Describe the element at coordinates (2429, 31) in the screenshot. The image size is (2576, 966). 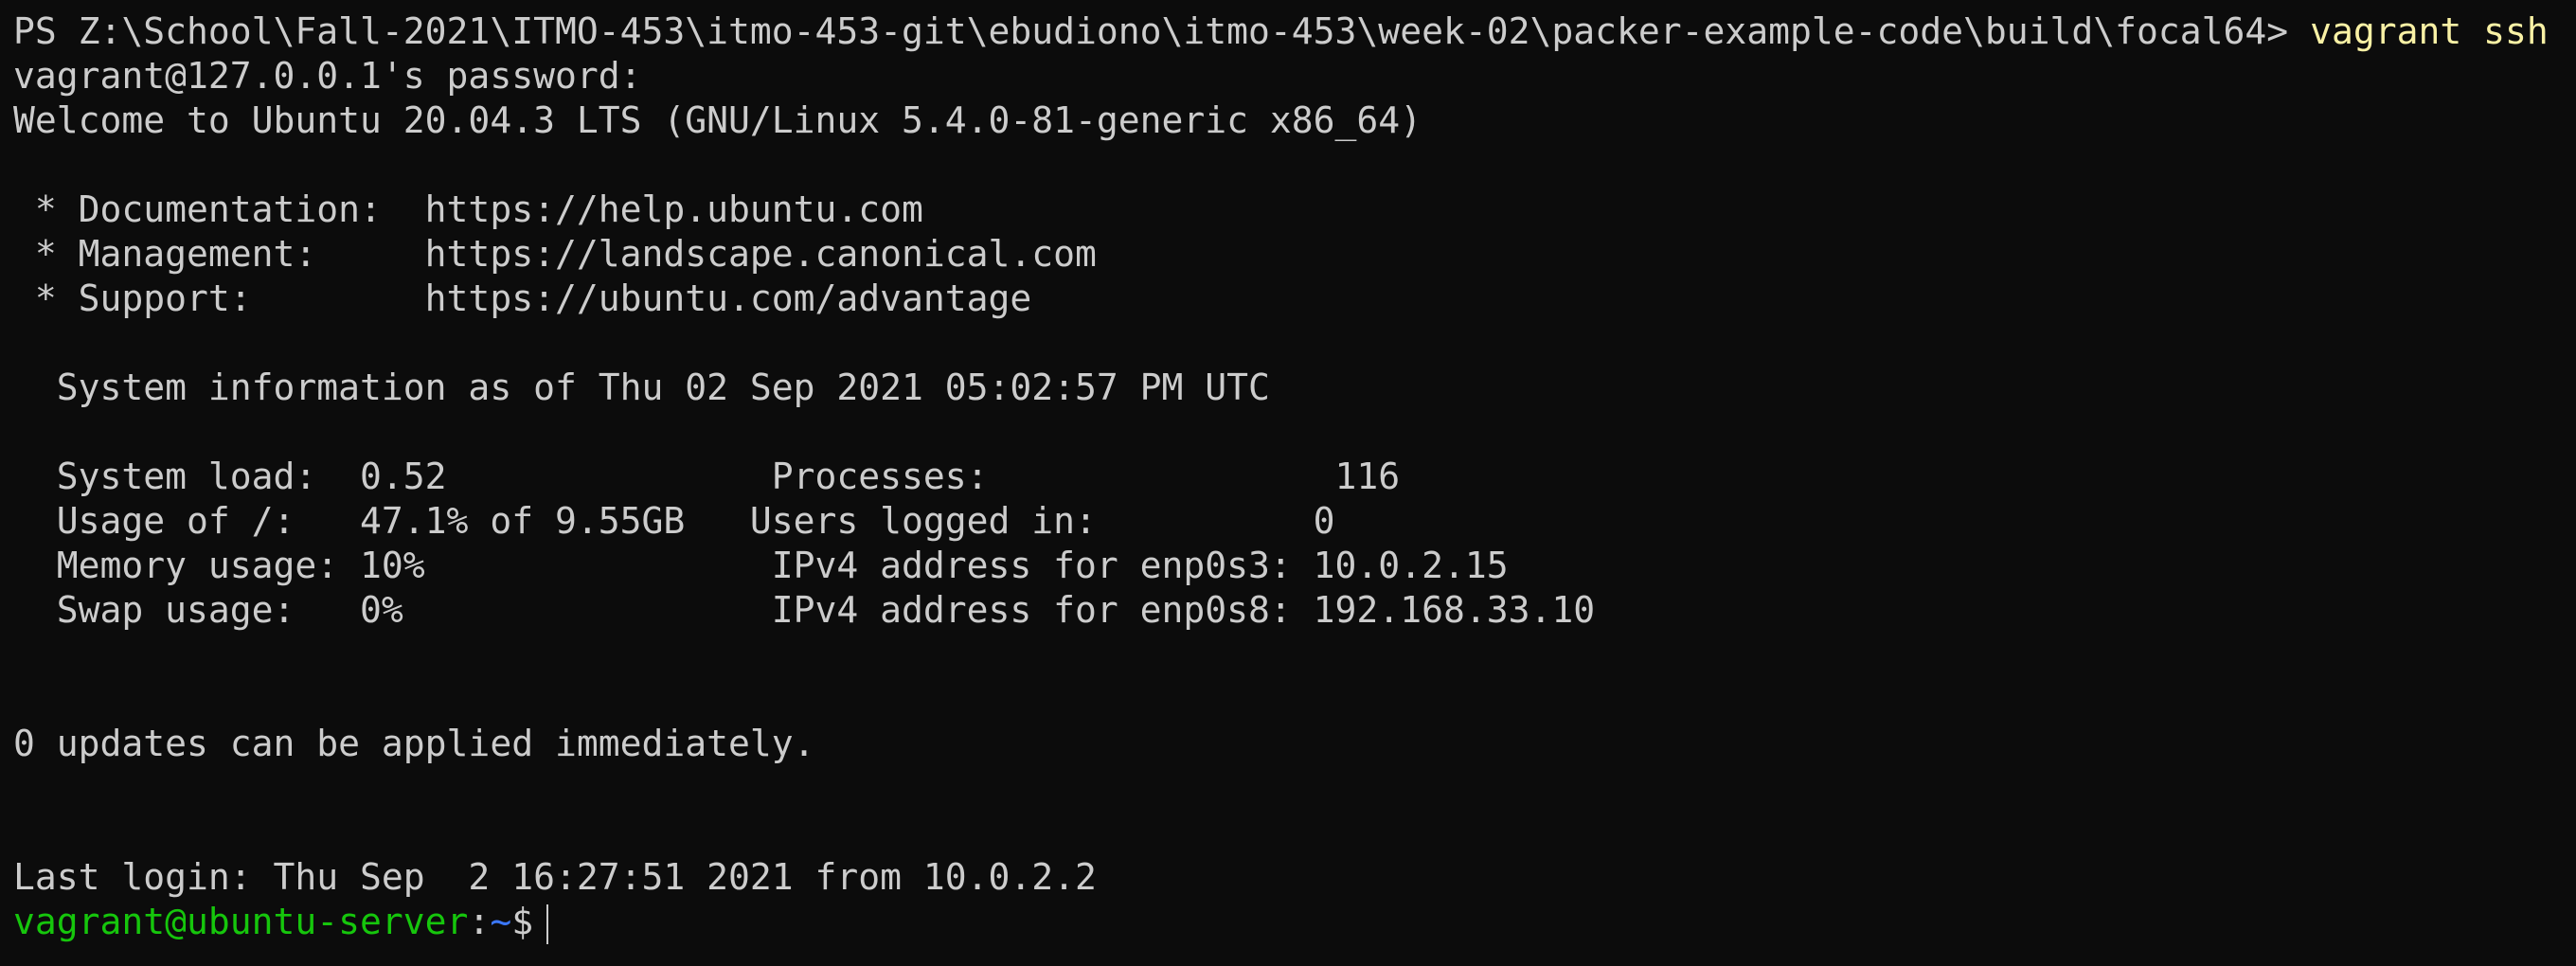
I see `command-text: vagrant ssh` at that location.